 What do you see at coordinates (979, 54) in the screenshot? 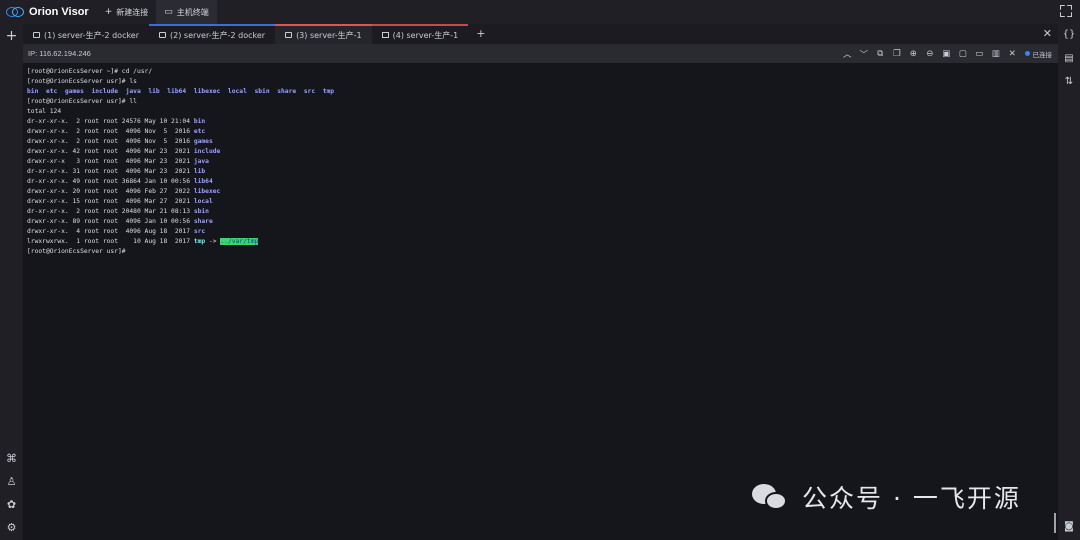
I see `folder-open-icon: ▭` at bounding box center [979, 54].